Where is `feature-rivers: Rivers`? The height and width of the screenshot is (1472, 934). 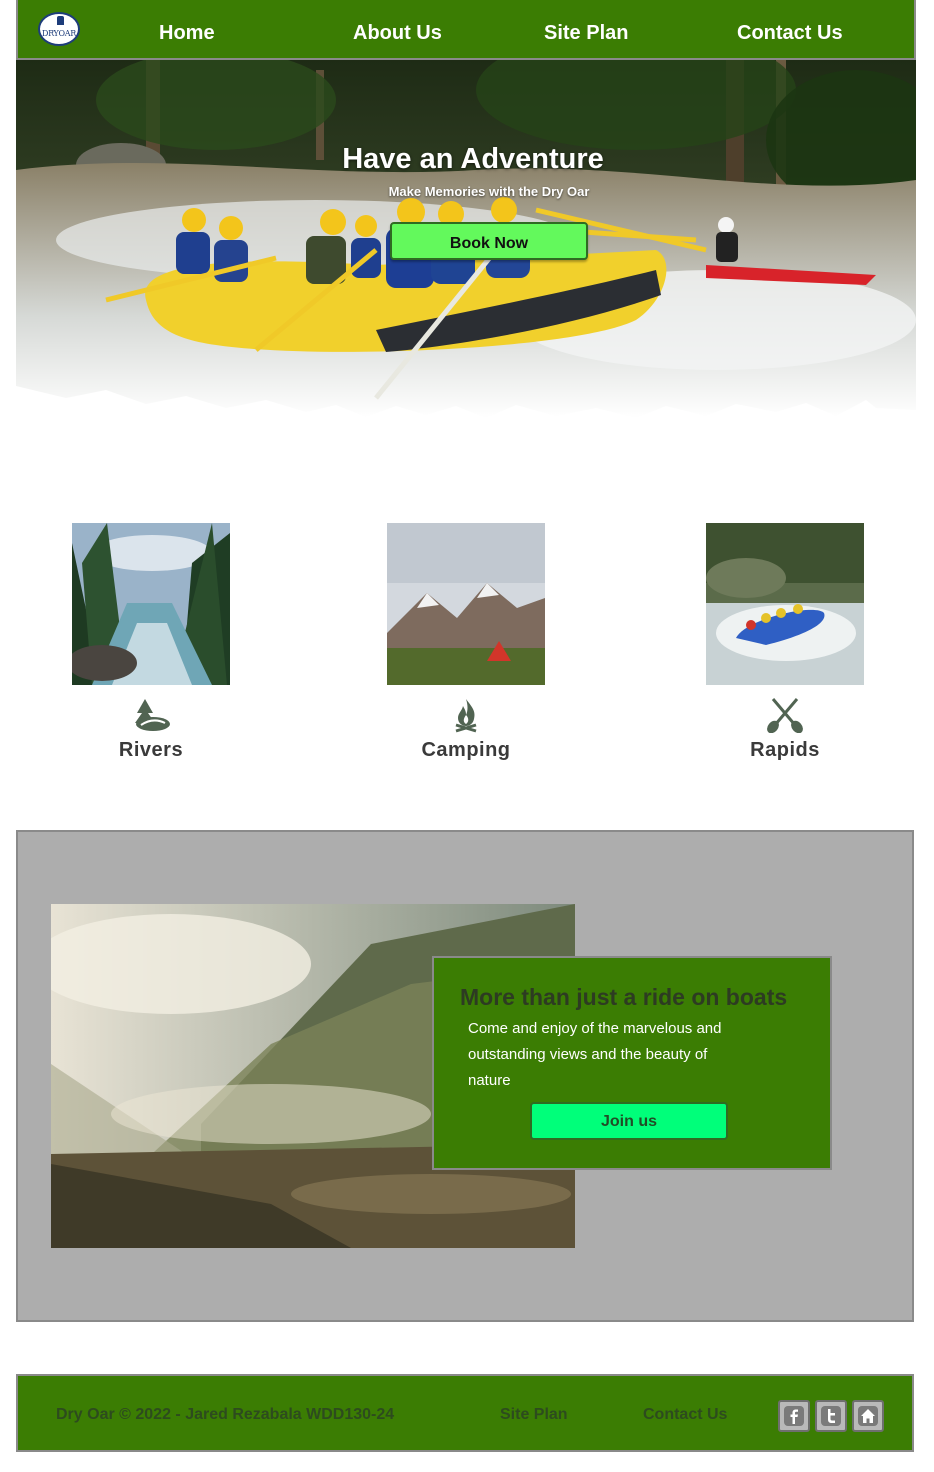 feature-rivers: Rivers is located at coordinates (151, 642).